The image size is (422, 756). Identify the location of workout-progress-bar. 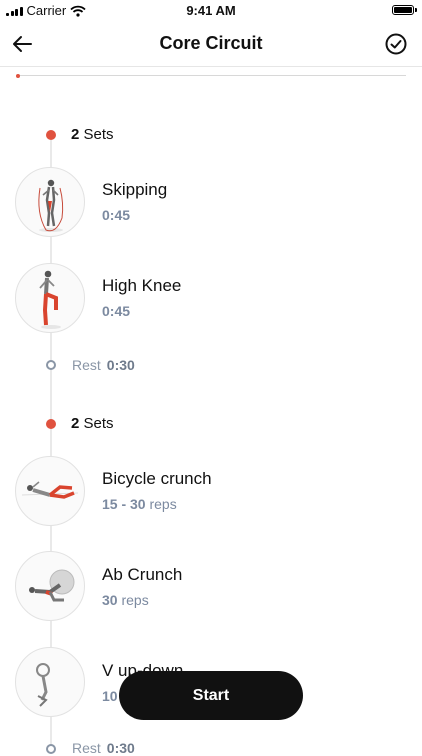
(211, 76).